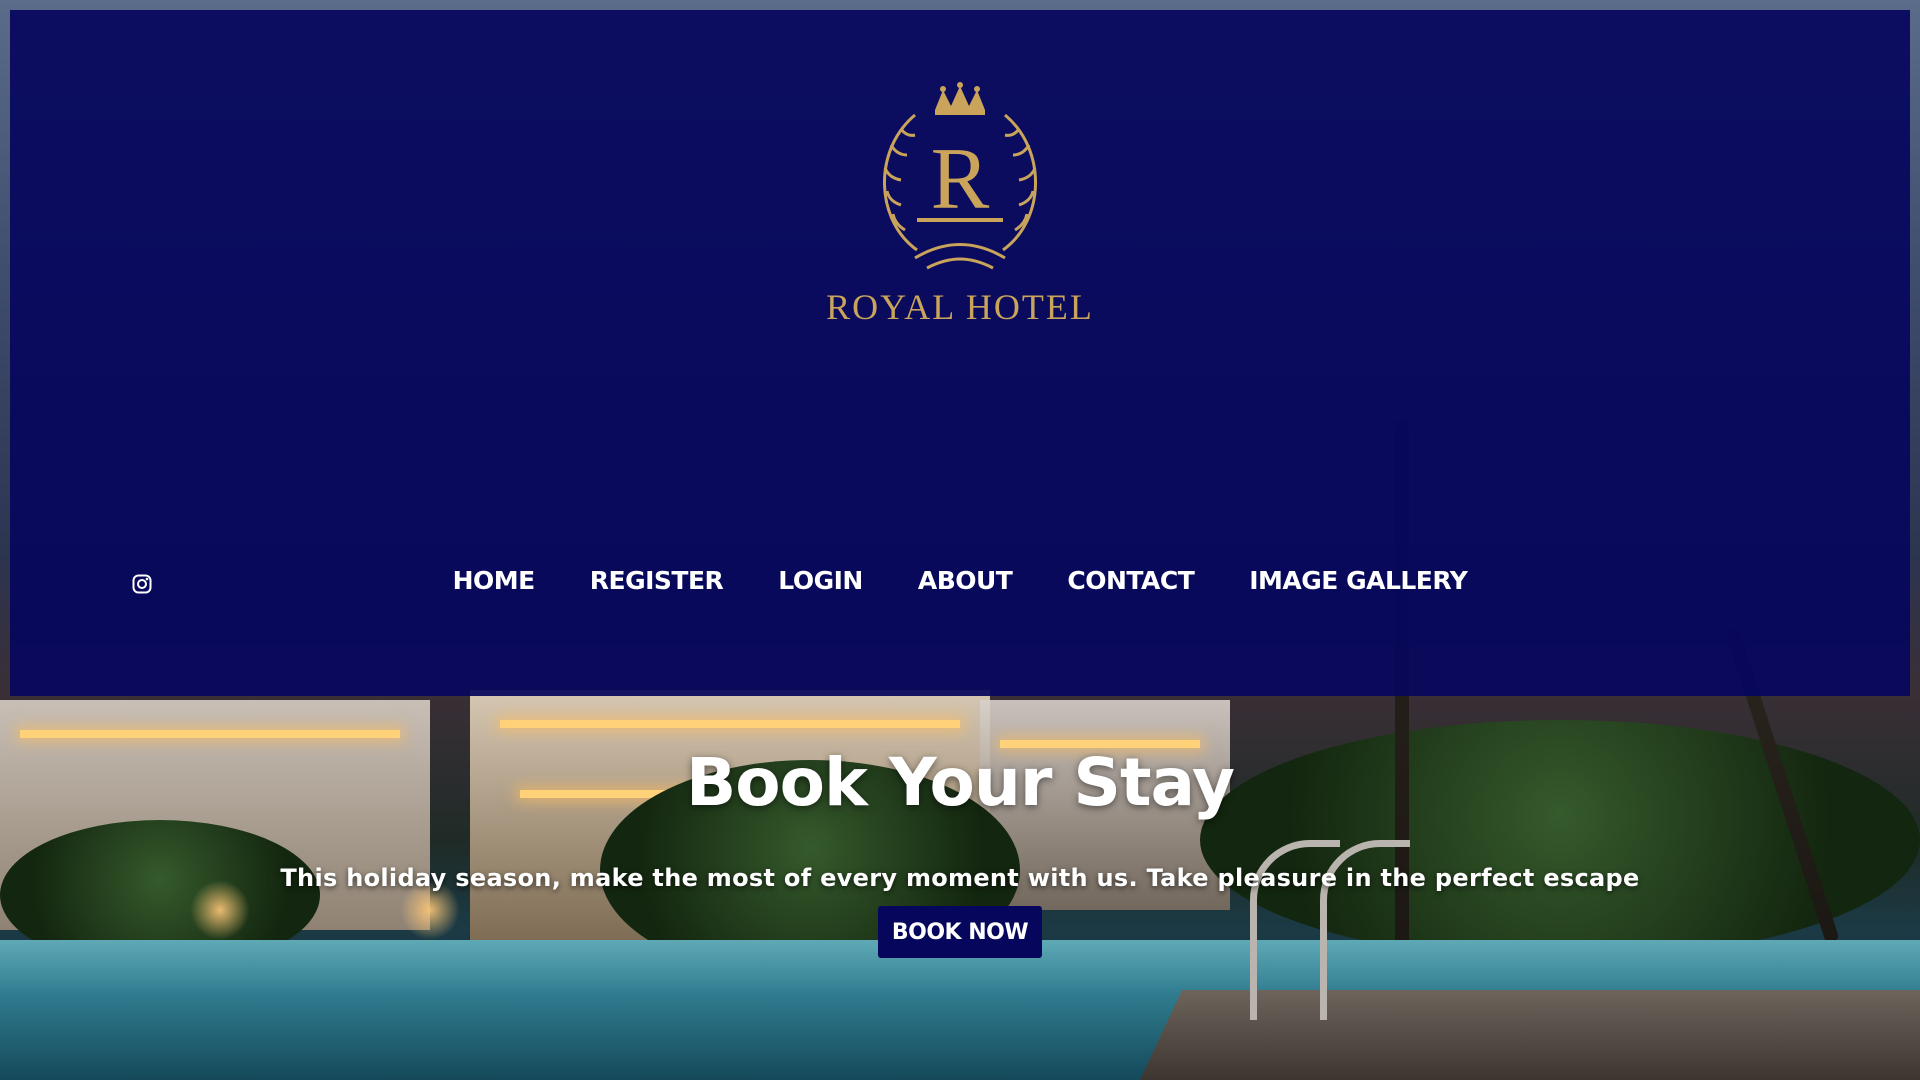 This screenshot has width=1920, height=1080. What do you see at coordinates (960, 782) in the screenshot?
I see `hero-title: Book Your Stay` at bounding box center [960, 782].